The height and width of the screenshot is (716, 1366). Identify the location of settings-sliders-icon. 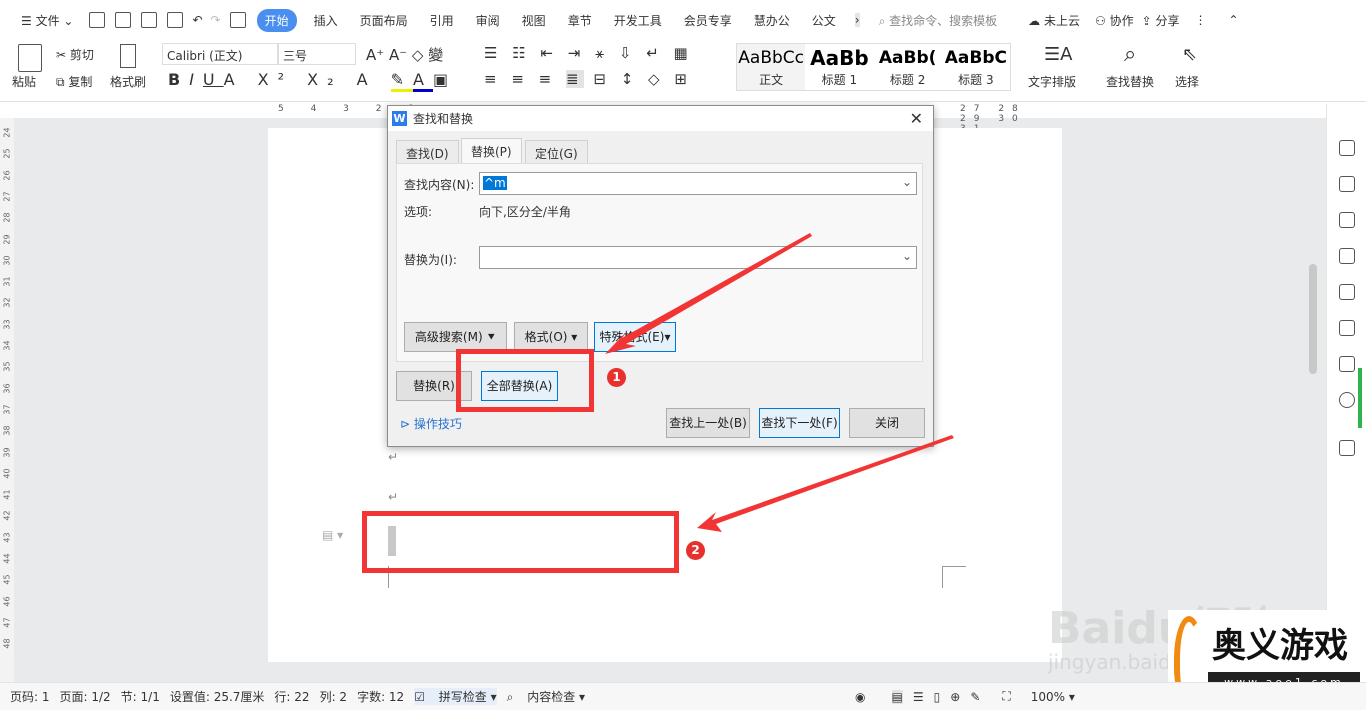
(1347, 256).